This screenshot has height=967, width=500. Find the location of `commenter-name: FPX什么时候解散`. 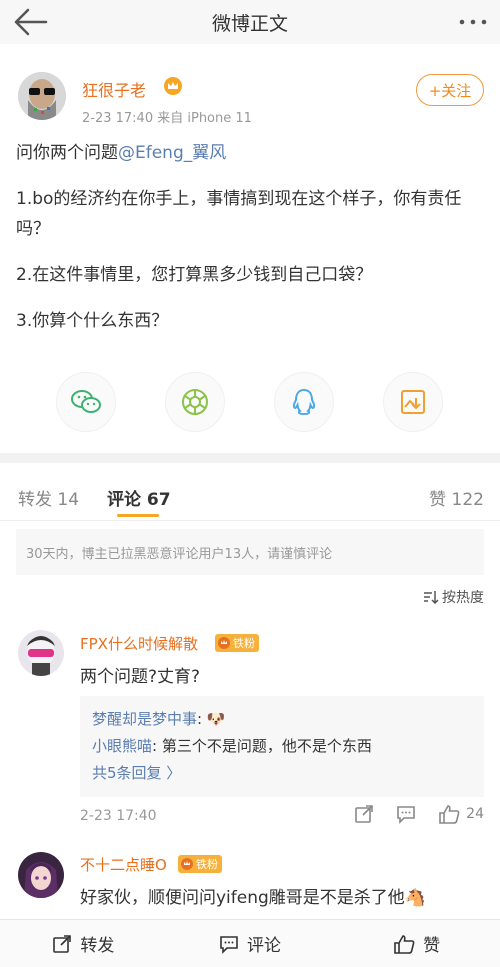

commenter-name: FPX什么时候解散 is located at coordinates (139, 643).